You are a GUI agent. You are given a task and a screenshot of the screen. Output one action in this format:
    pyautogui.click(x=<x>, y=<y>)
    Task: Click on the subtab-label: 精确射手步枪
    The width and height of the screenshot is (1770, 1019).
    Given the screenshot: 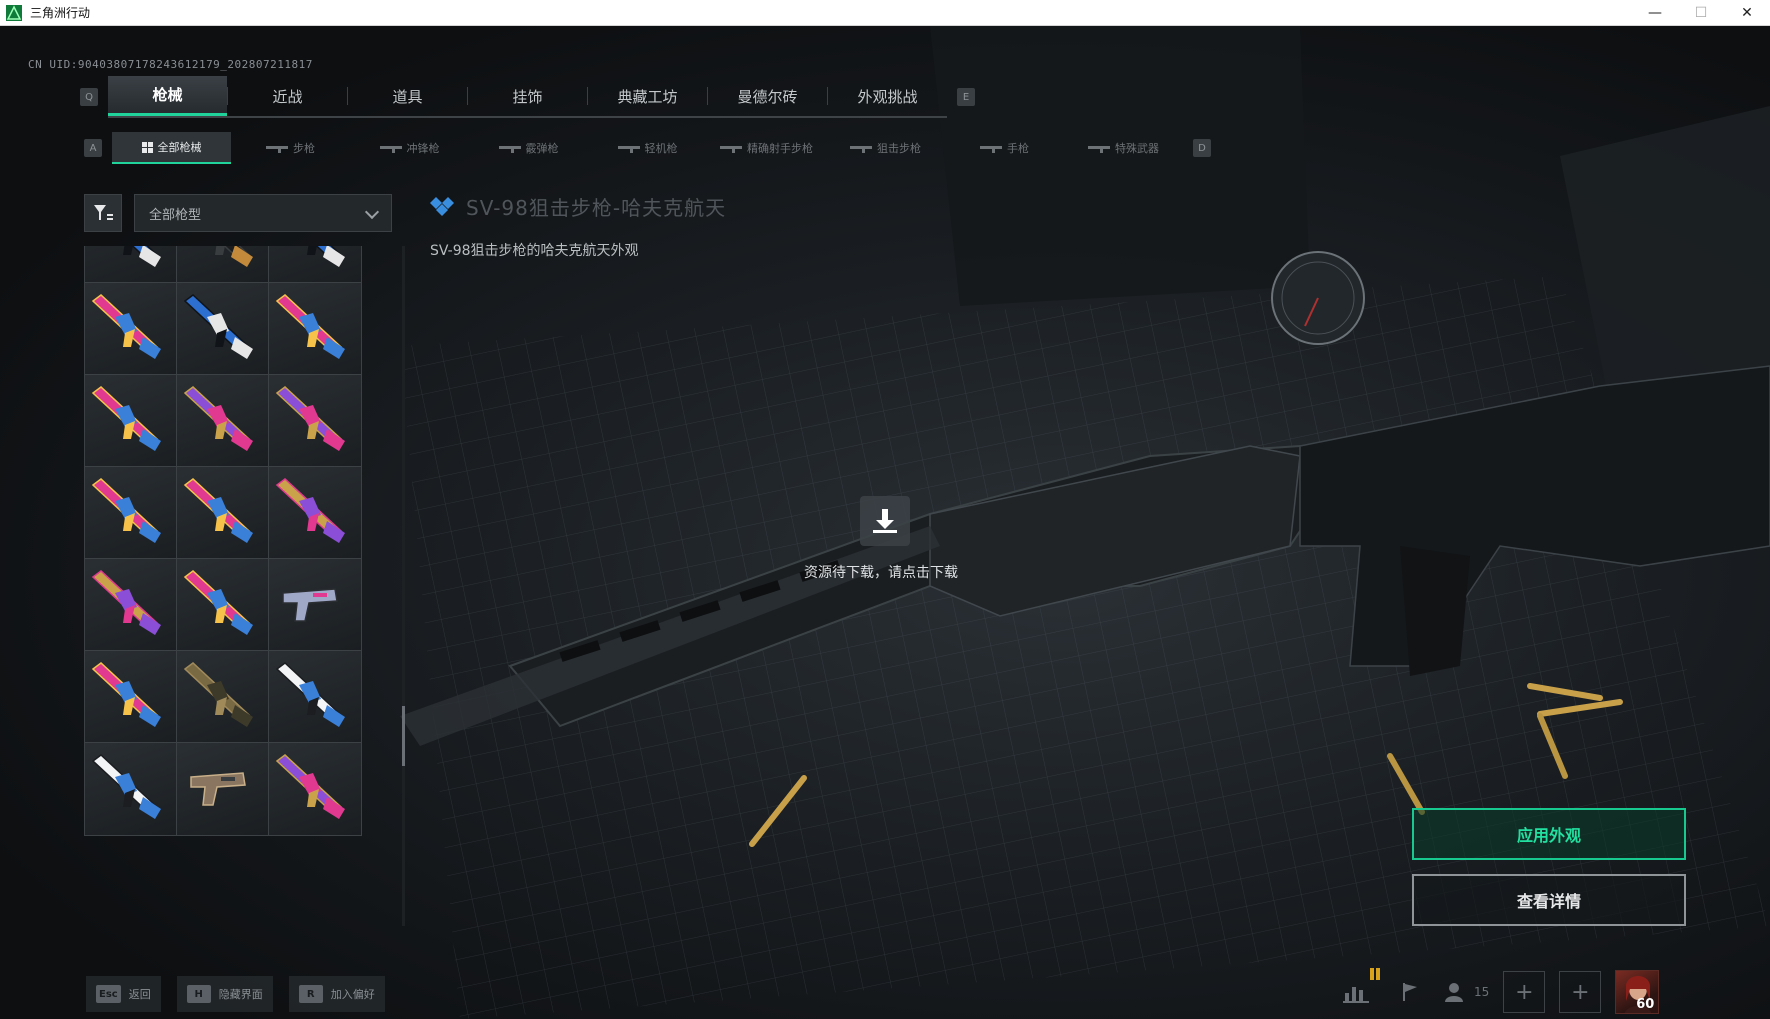 What is the action you would take?
    pyautogui.click(x=780, y=148)
    